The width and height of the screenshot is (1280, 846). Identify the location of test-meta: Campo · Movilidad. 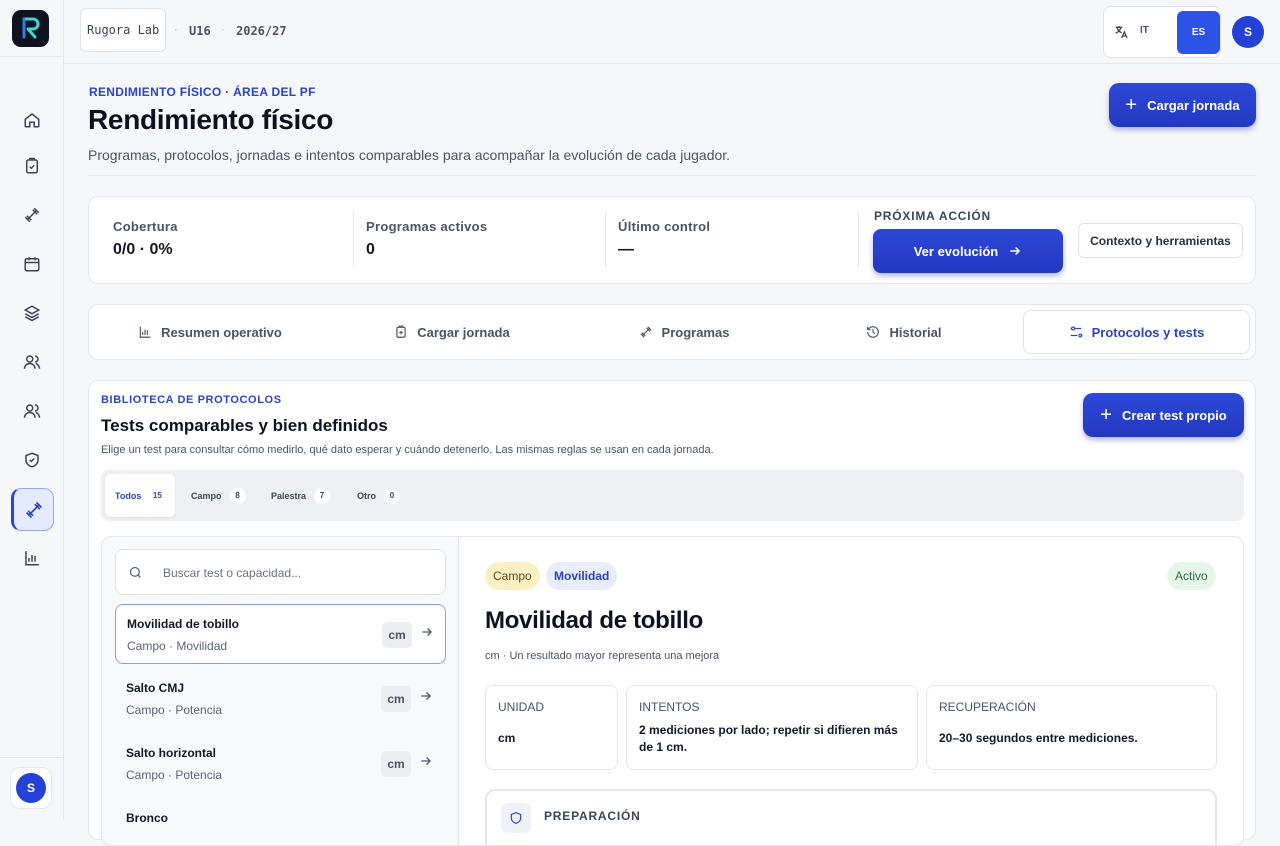
(177, 646).